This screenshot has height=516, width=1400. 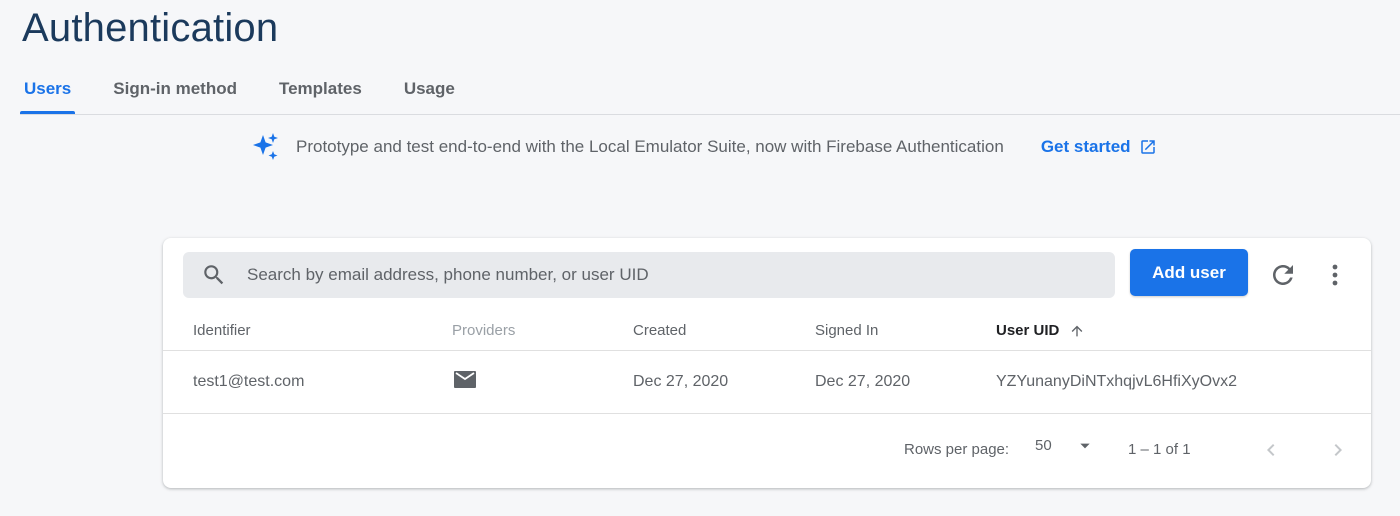 I want to click on tab-bar: Users Sign-in method Templates Usage, so click(x=256, y=92).